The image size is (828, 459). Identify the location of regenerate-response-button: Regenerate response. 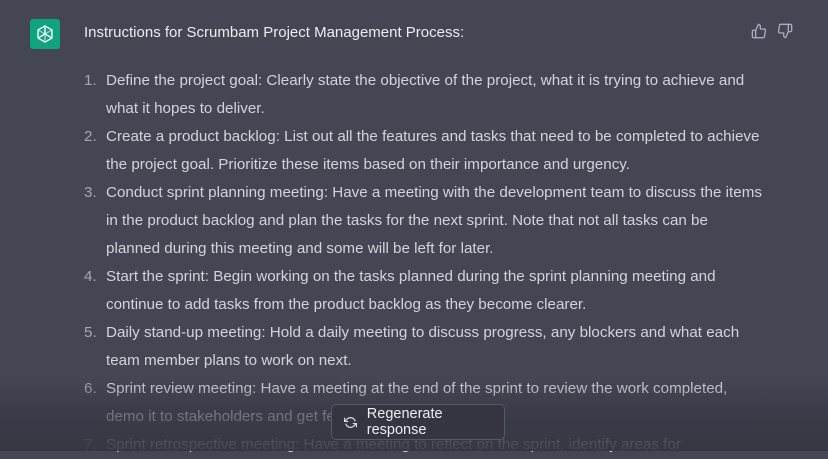
(418, 422).